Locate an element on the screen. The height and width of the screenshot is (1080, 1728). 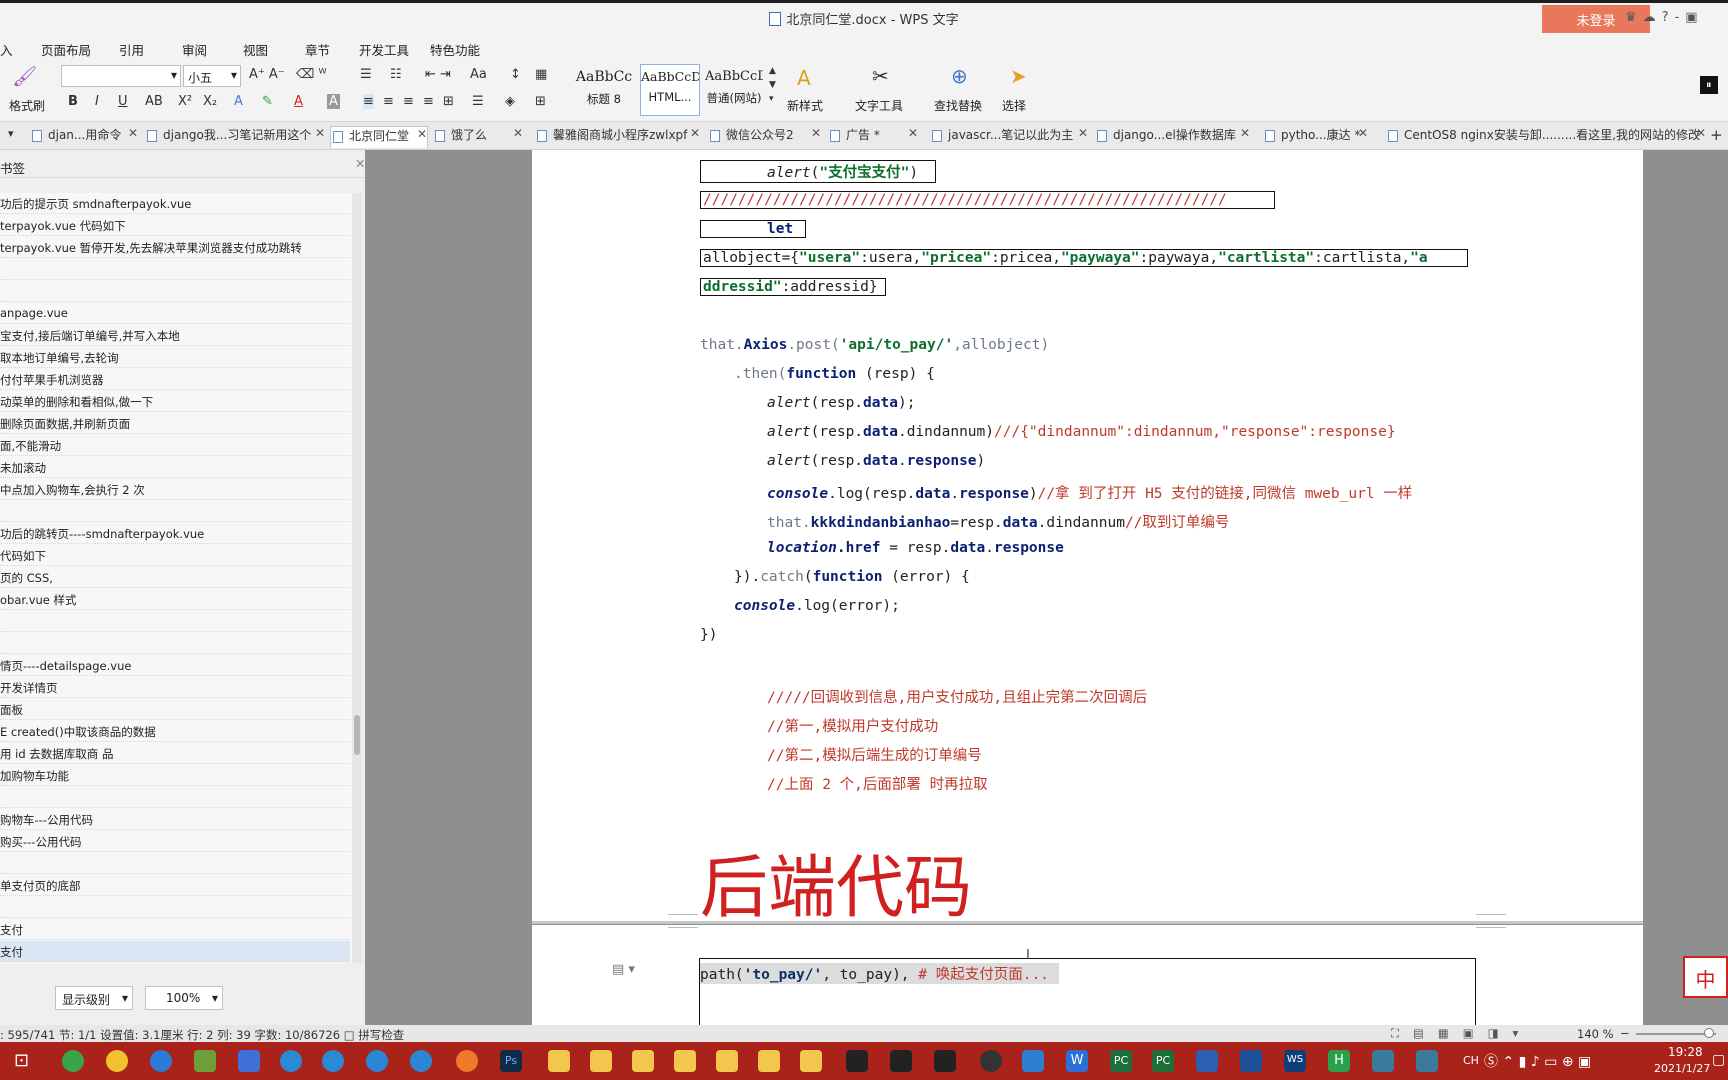
window-controls: ♛☁?-▣ is located at coordinates (1664, 17).